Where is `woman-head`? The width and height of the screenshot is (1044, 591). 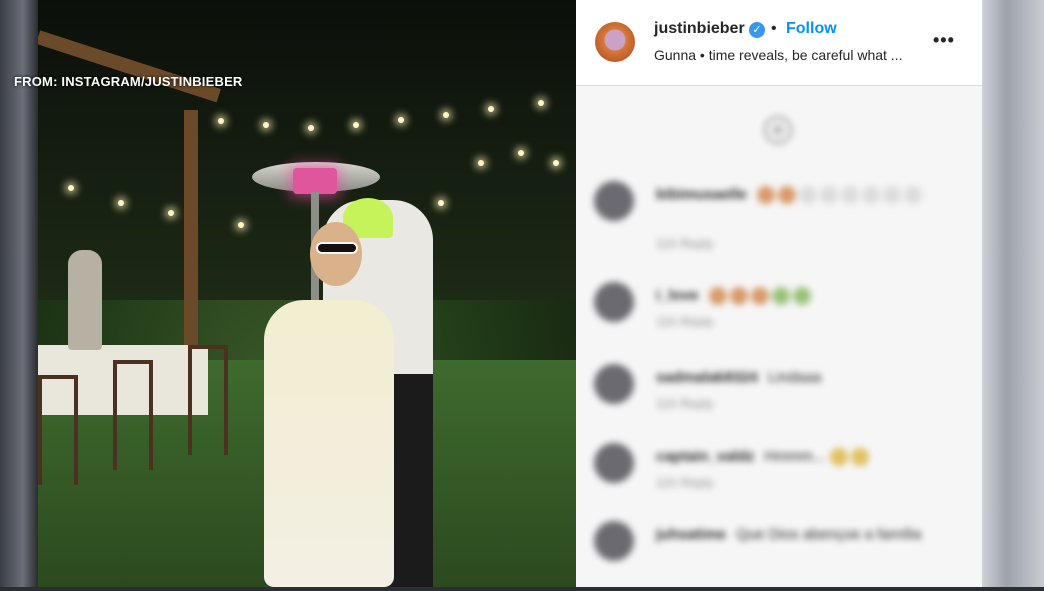 woman-head is located at coordinates (336, 254).